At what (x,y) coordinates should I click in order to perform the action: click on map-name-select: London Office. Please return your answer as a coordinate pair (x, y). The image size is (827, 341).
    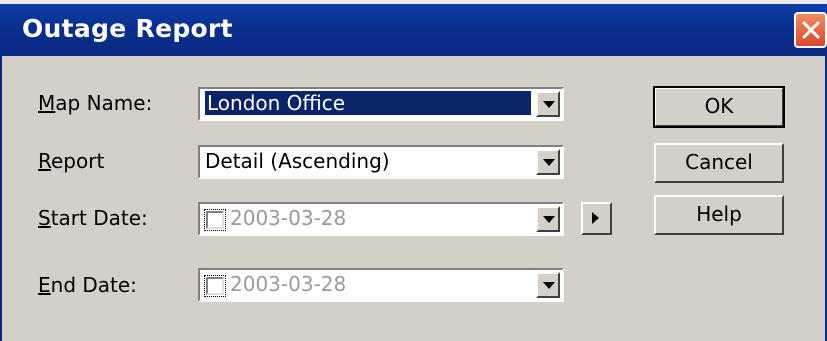
    Looking at the image, I should click on (381, 104).